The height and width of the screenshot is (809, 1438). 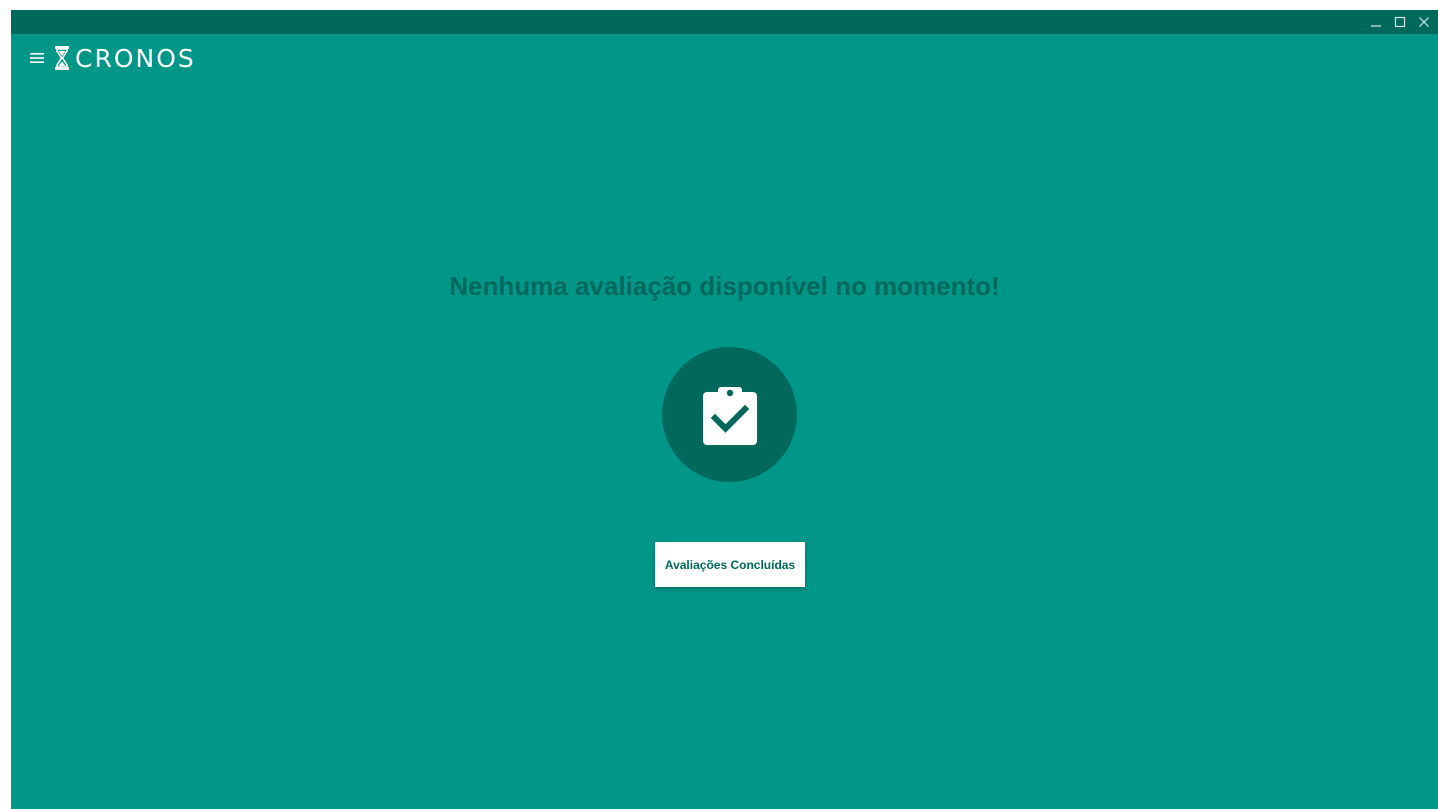 I want to click on clipboard-check-icon, so click(x=729, y=415).